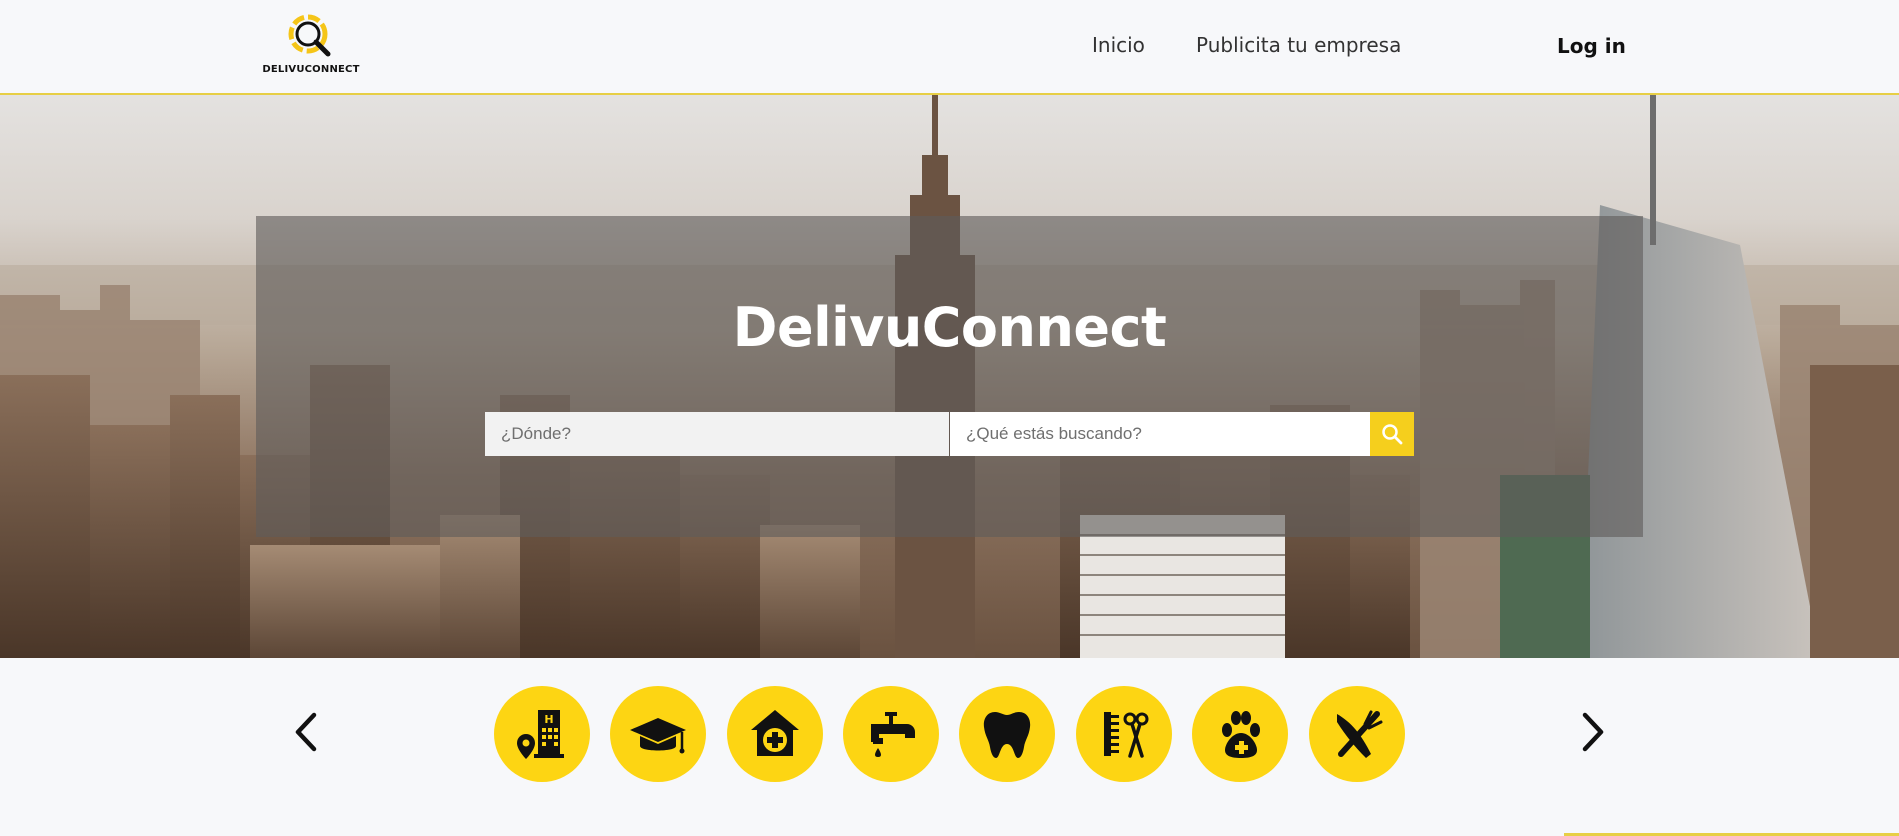 The height and width of the screenshot is (836, 1899). I want to click on category-plumbing, so click(891, 734).